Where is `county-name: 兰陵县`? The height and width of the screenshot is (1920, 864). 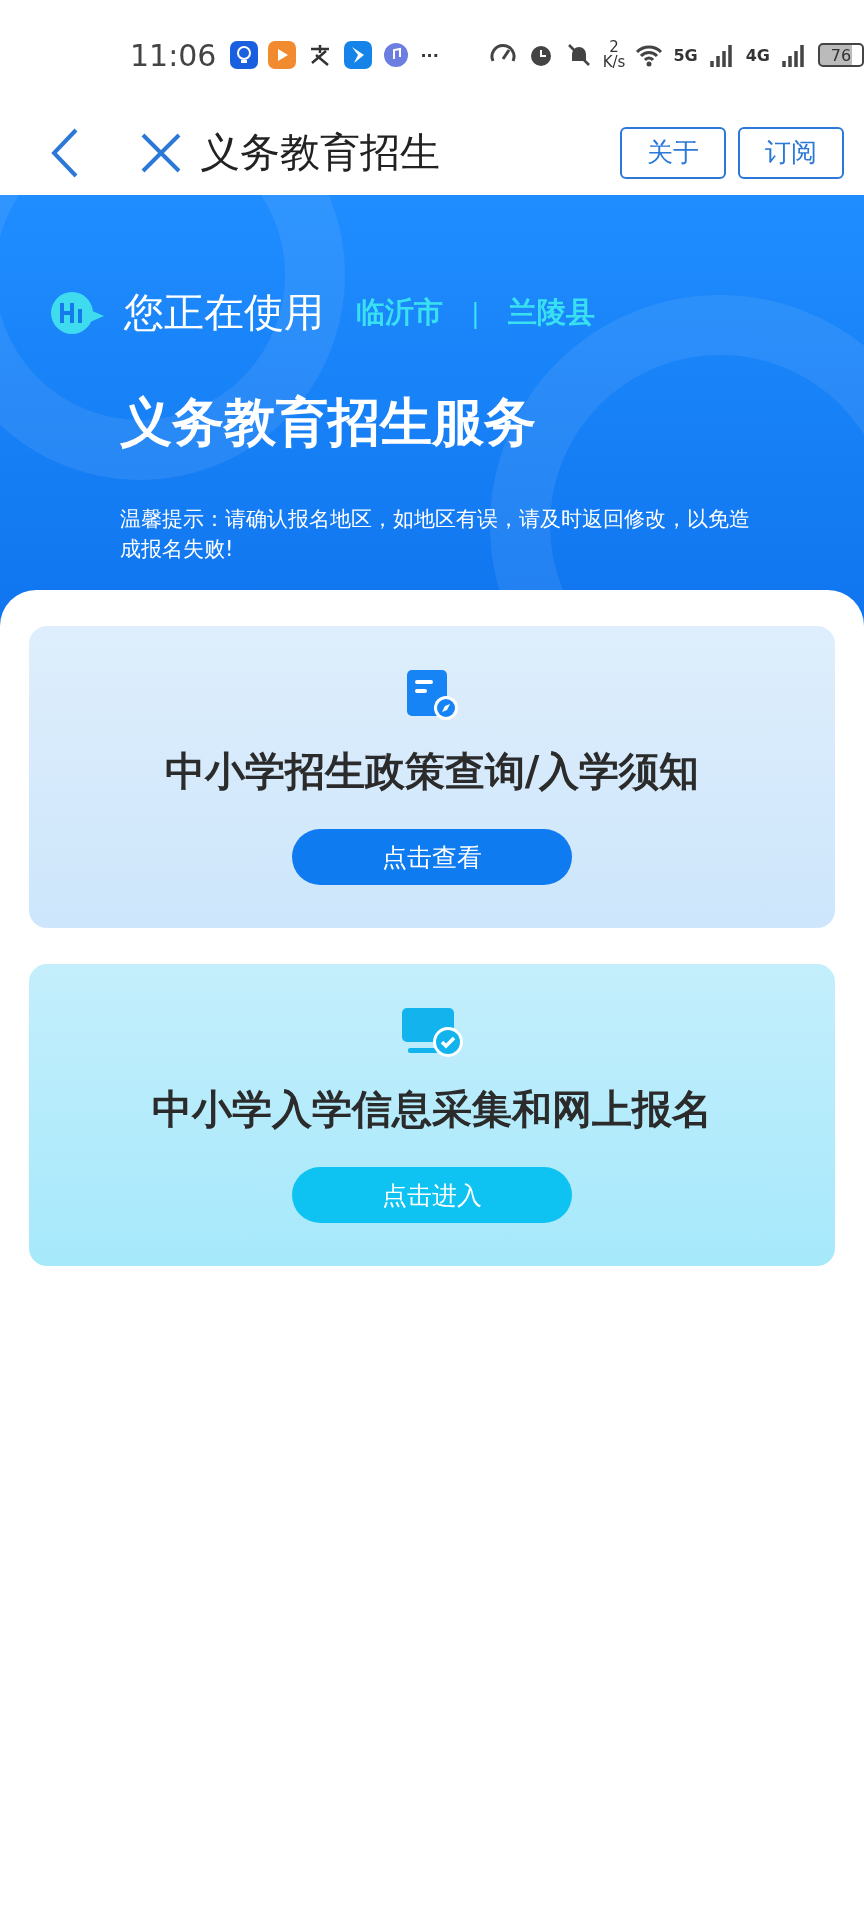 county-name: 兰陵县 is located at coordinates (551, 312).